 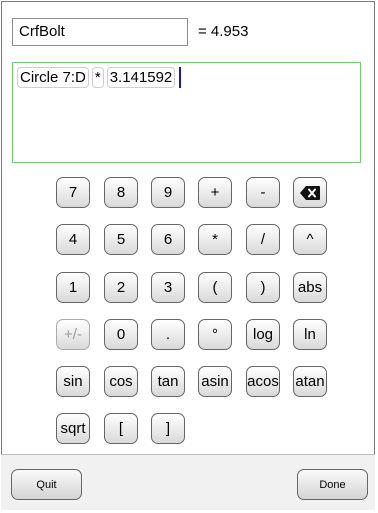 I want to click on key-sqrt: sqrt, so click(x=73, y=428).